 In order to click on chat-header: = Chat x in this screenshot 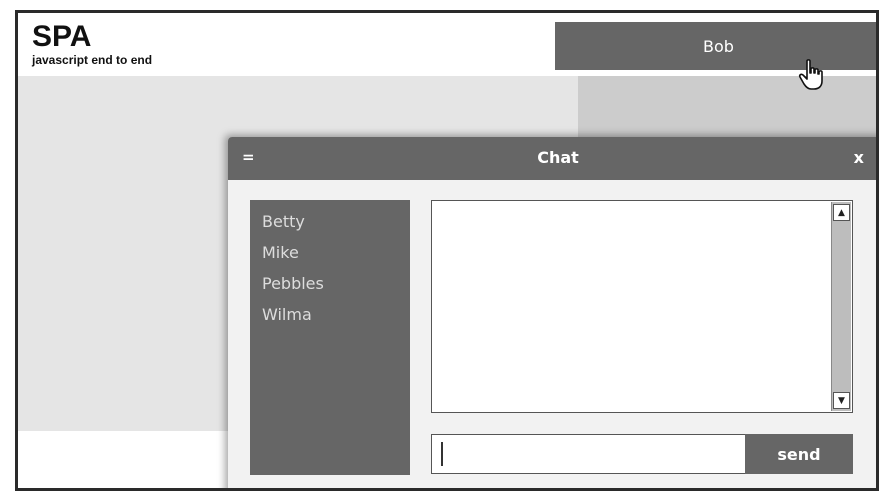, I will do `click(552, 158)`.